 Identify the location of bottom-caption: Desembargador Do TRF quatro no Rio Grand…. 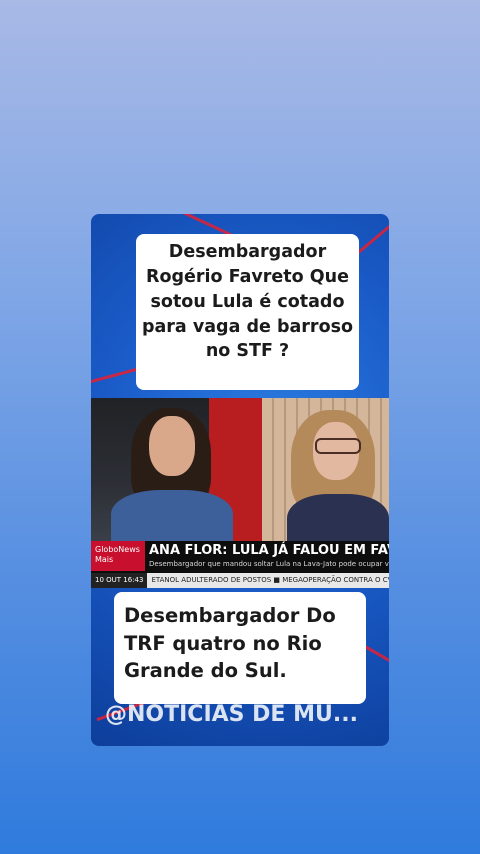
(240, 648).